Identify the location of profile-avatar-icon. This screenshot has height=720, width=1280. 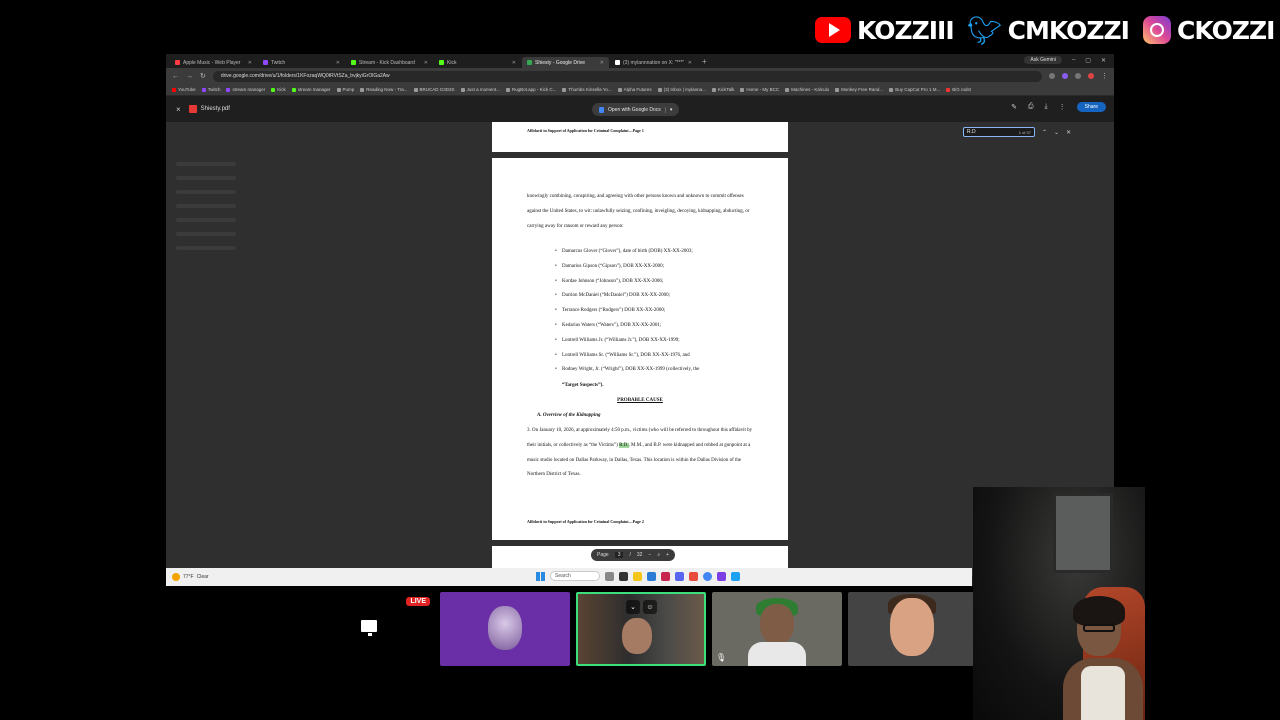
(1091, 76).